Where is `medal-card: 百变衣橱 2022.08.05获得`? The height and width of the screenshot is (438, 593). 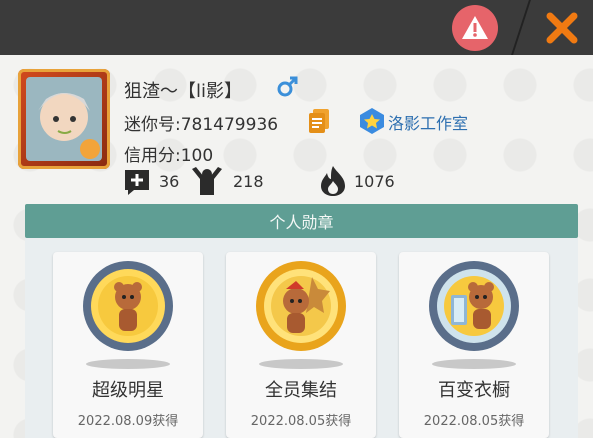
medal-card: 百变衣橱 2022.08.05获得 is located at coordinates (474, 345).